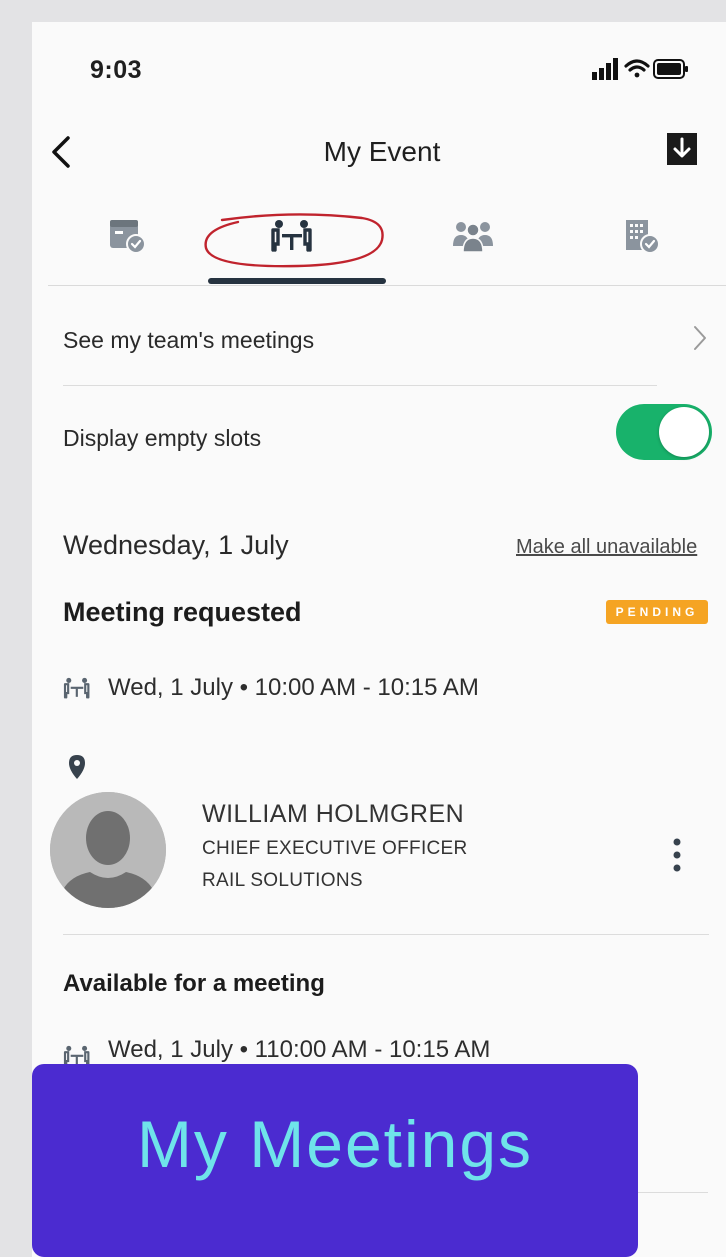  I want to click on tab-people, so click(473, 236).